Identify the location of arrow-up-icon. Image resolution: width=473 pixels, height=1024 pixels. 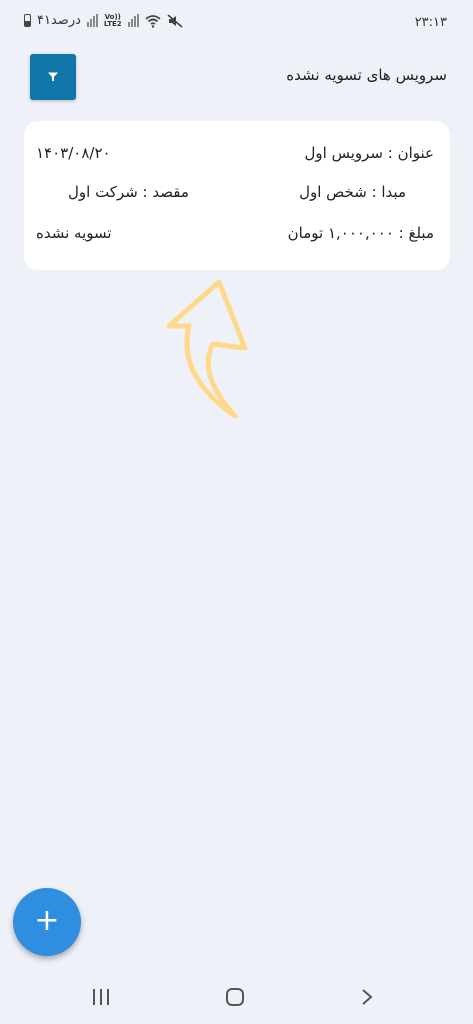
(207, 349).